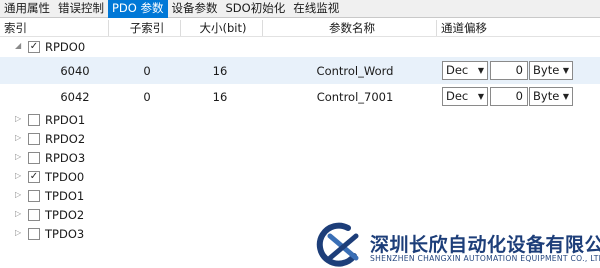 Image resolution: width=600 pixels, height=268 pixels. I want to click on tpdo3-checkbox, so click(34, 234).